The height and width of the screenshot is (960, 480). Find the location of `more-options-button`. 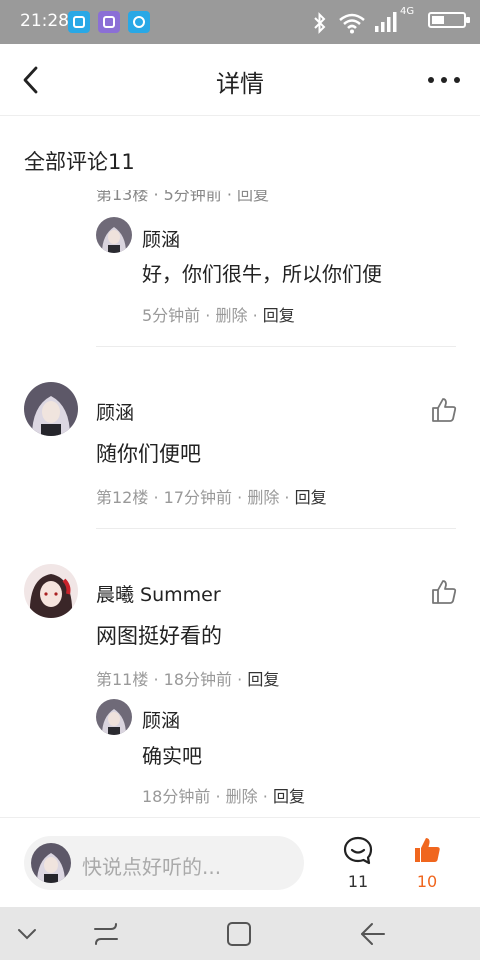

more-options-button is located at coordinates (444, 80).